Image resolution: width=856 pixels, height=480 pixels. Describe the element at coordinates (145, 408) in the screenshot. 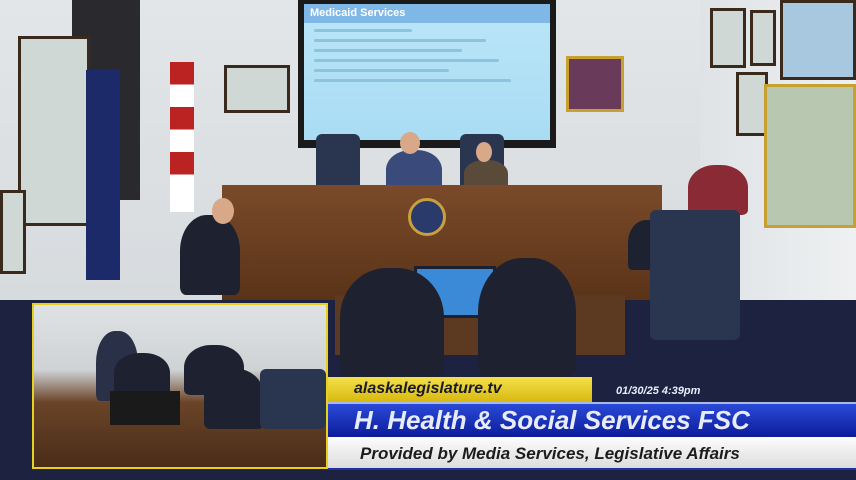

I see `monitor` at that location.